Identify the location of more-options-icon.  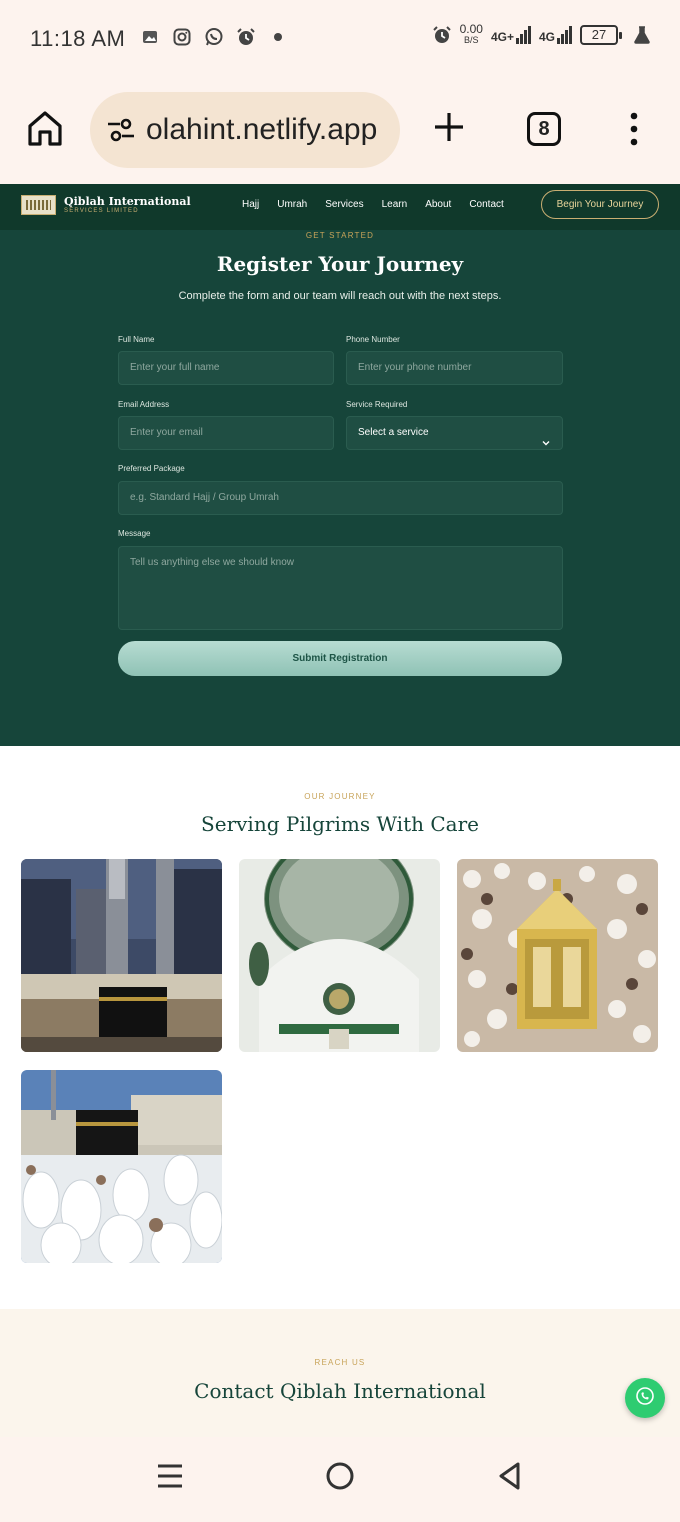
(634, 129).